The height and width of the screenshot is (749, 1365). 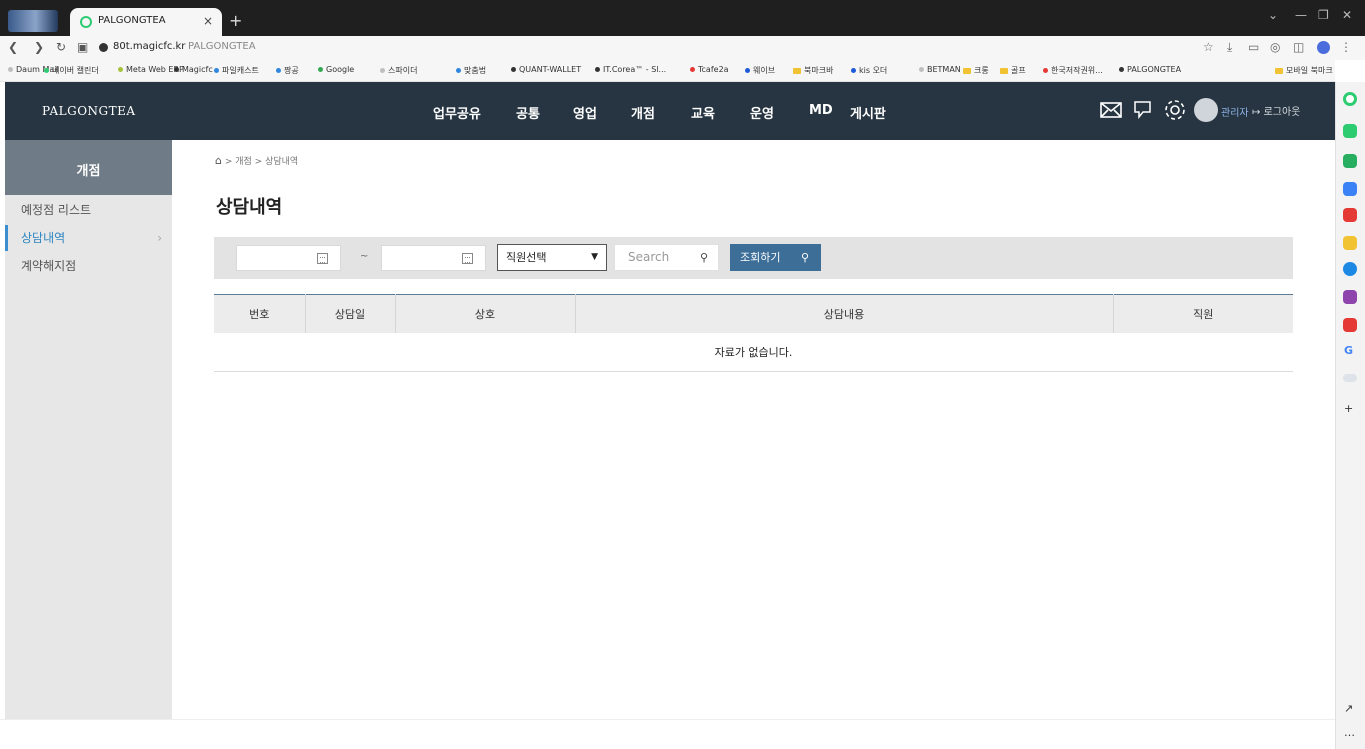 I want to click on mobile-bookmarks: 모바일 북마크, so click(x=1304, y=70).